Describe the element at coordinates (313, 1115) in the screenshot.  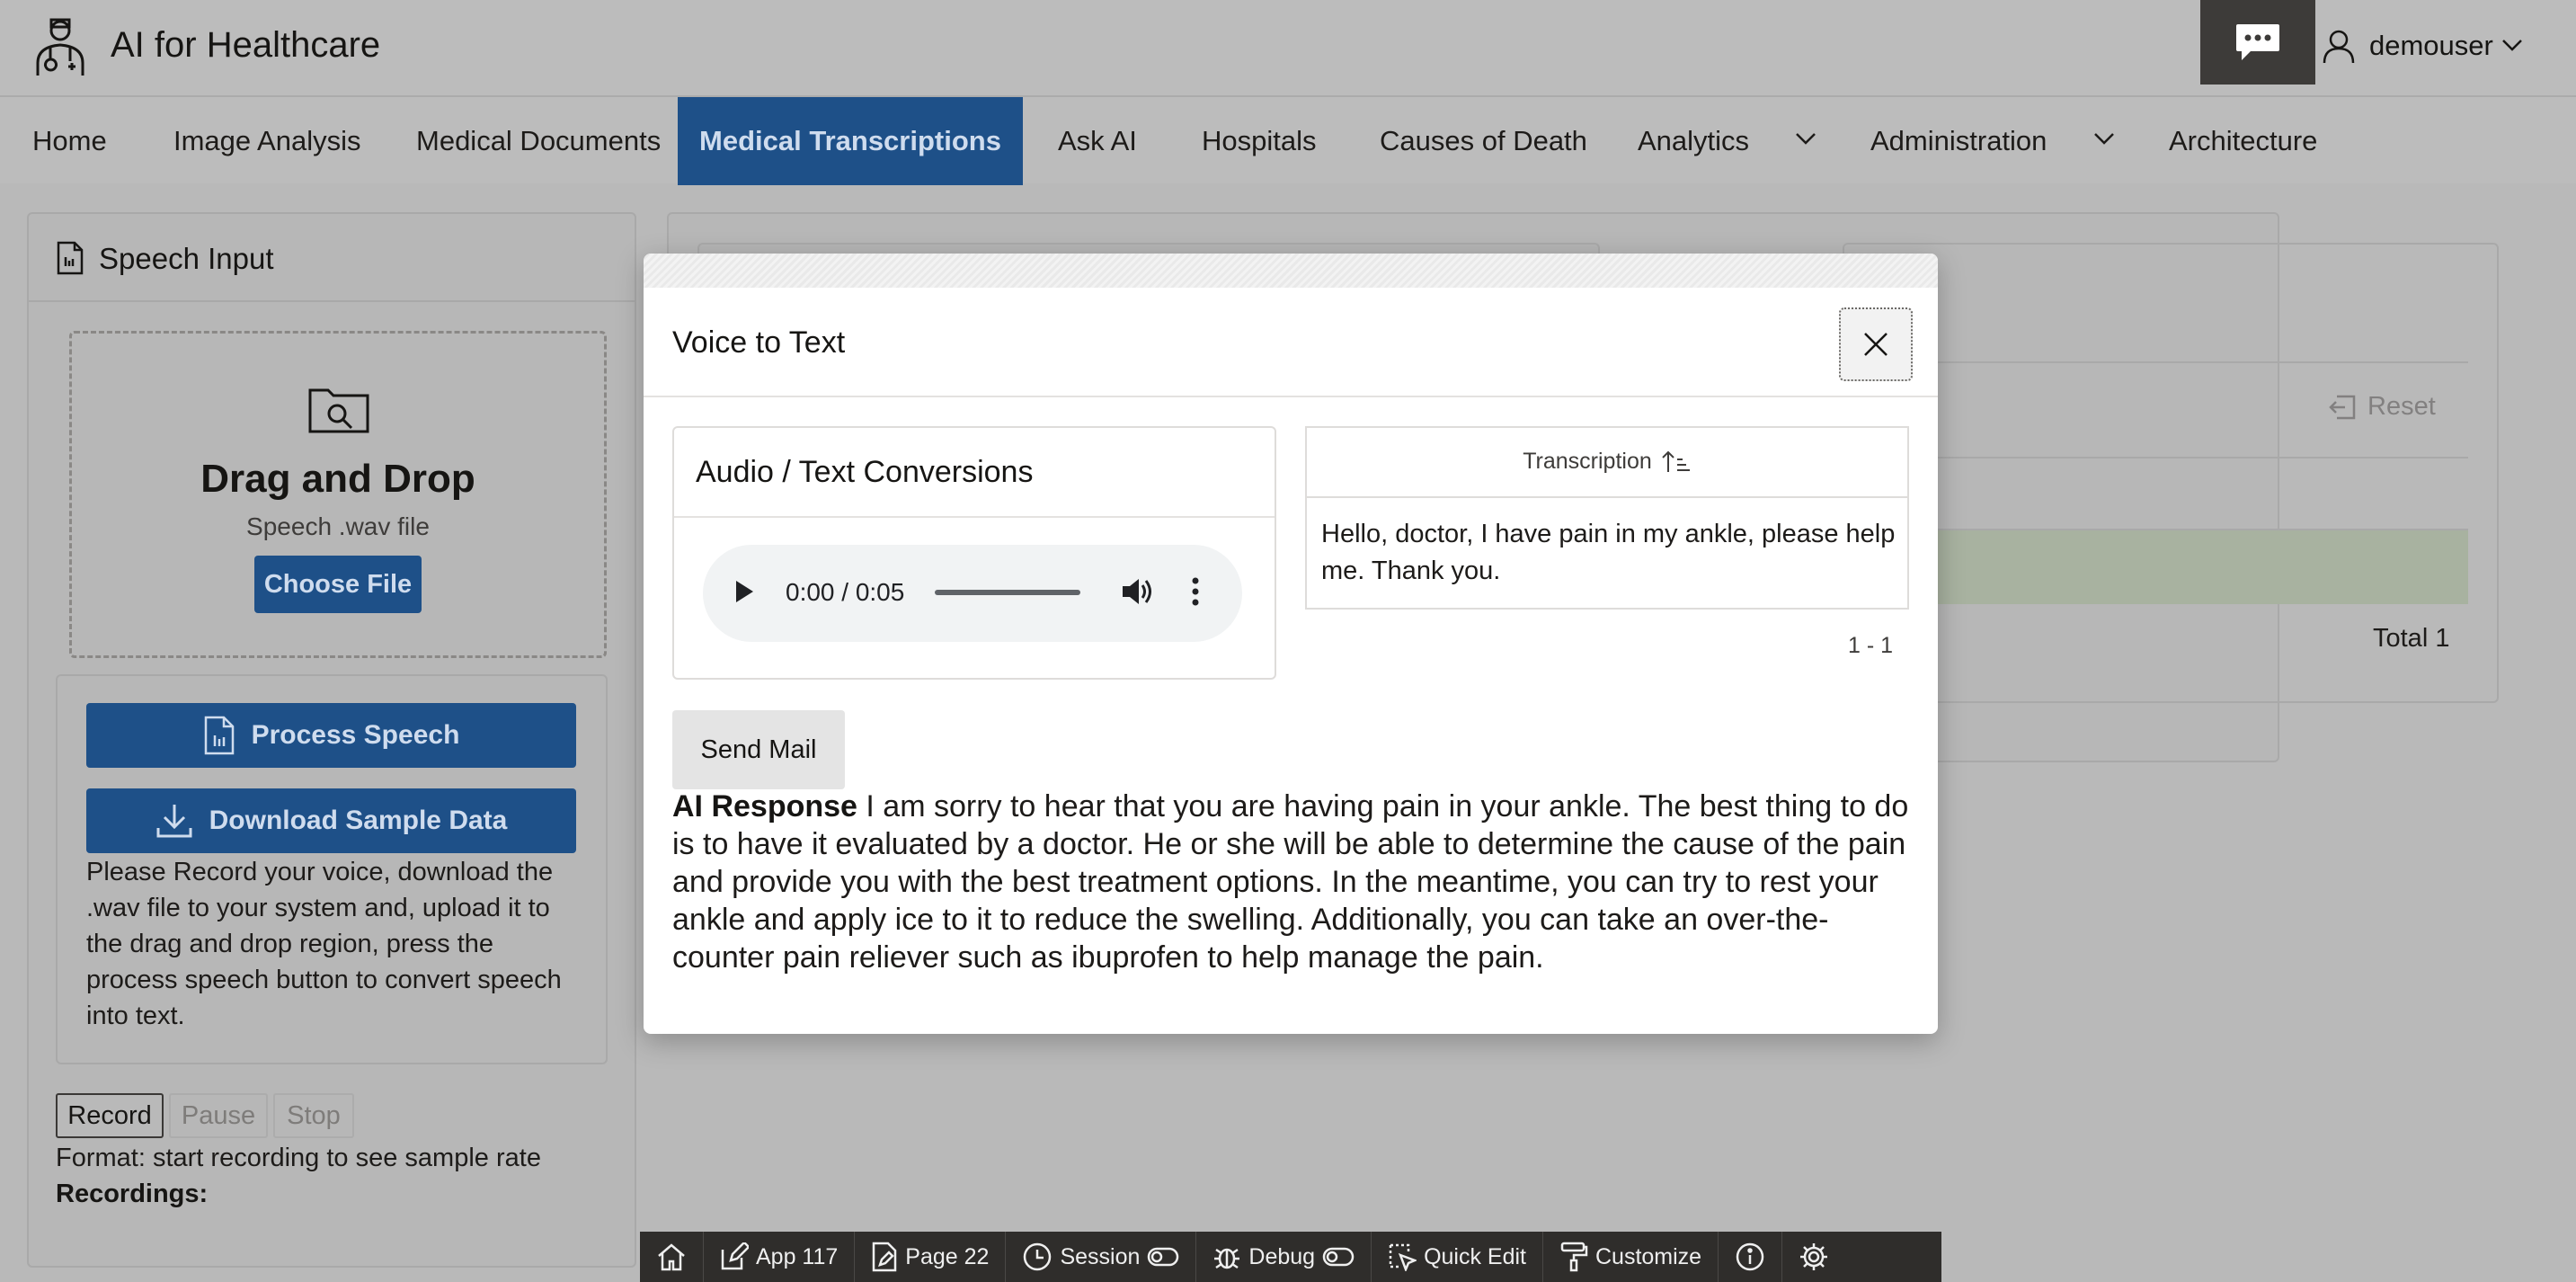
I see `stop-button: Stop` at that location.